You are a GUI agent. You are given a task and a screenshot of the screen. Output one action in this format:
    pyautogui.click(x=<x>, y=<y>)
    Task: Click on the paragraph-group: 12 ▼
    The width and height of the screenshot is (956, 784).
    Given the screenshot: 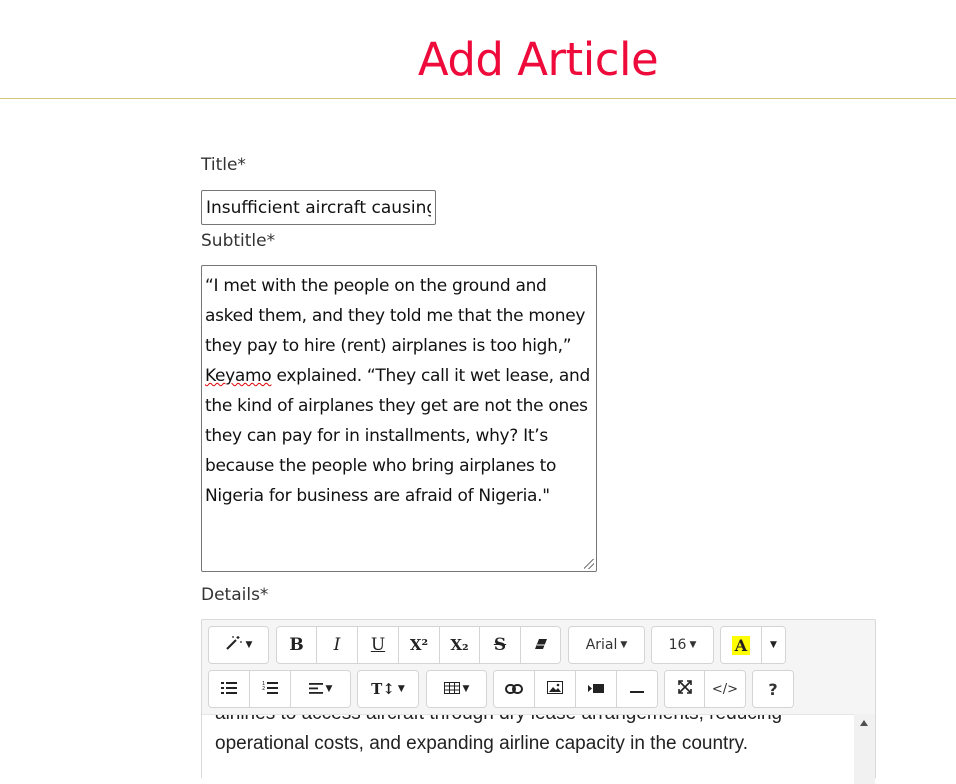 What is the action you would take?
    pyautogui.click(x=279, y=689)
    